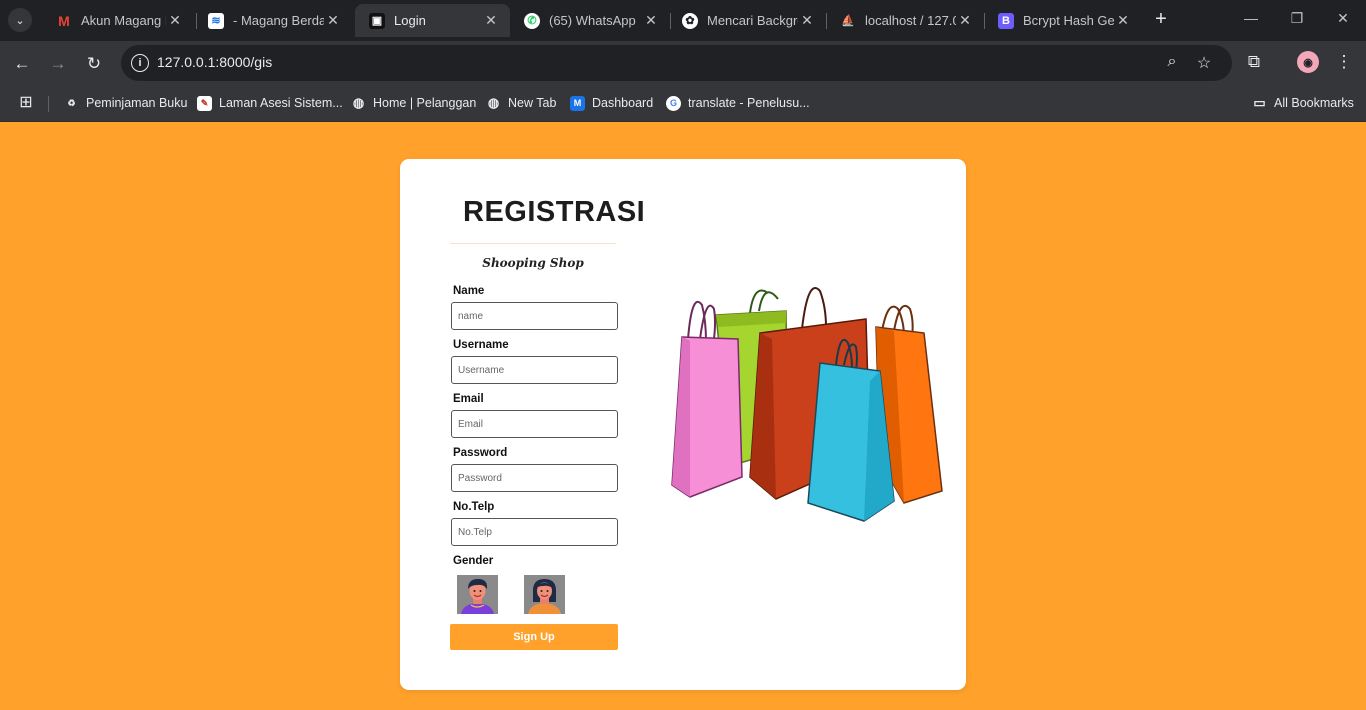 Image resolution: width=1366 pixels, height=710 pixels. What do you see at coordinates (534, 370) in the screenshot?
I see `username-input` at bounding box center [534, 370].